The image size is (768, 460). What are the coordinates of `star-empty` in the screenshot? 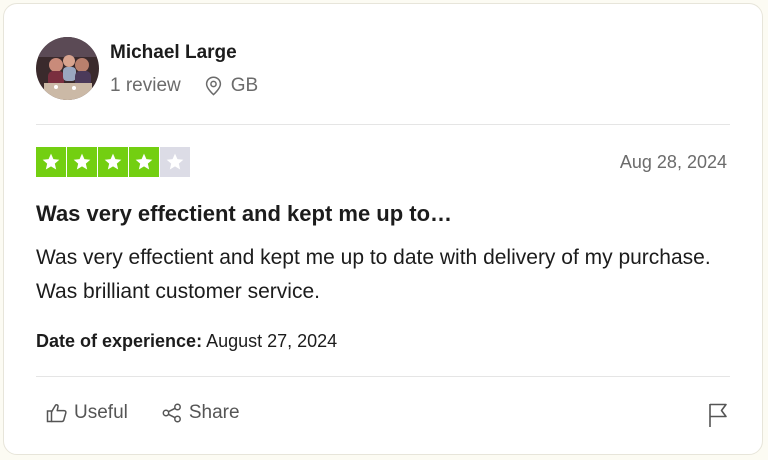 It's located at (175, 162).